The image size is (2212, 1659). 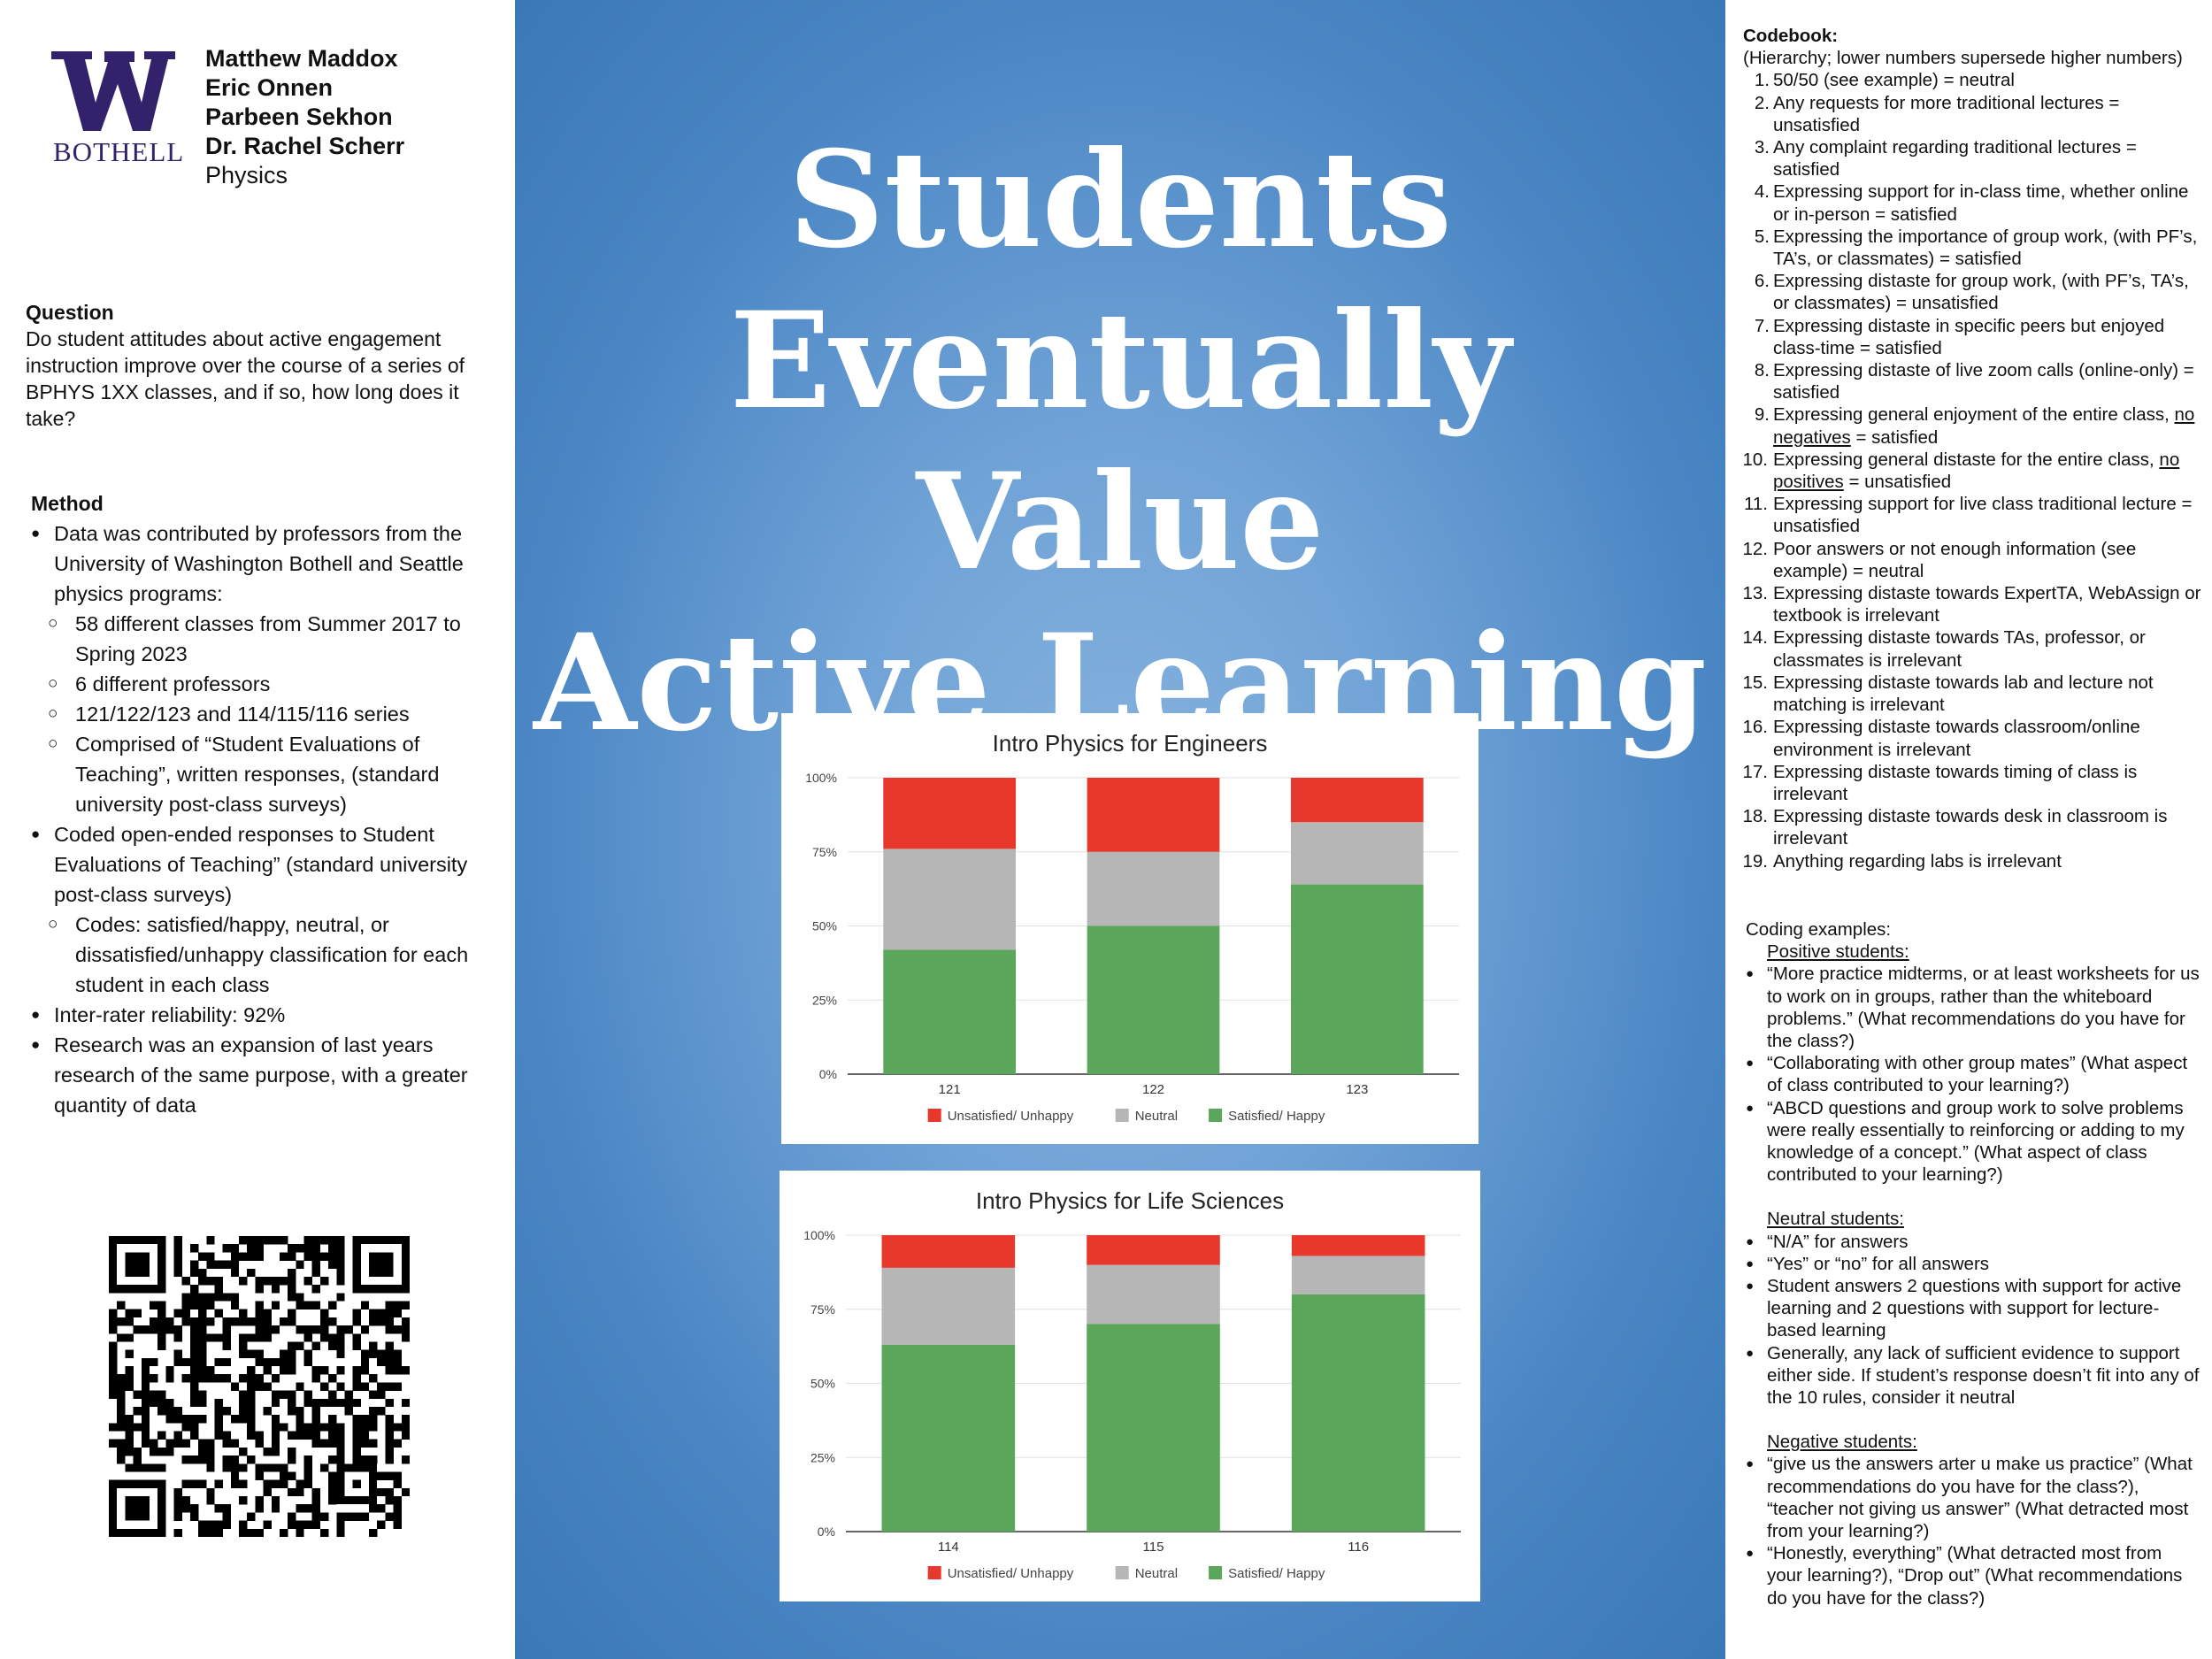 What do you see at coordinates (119, 152) in the screenshot?
I see `logo-text: BOTHELL` at bounding box center [119, 152].